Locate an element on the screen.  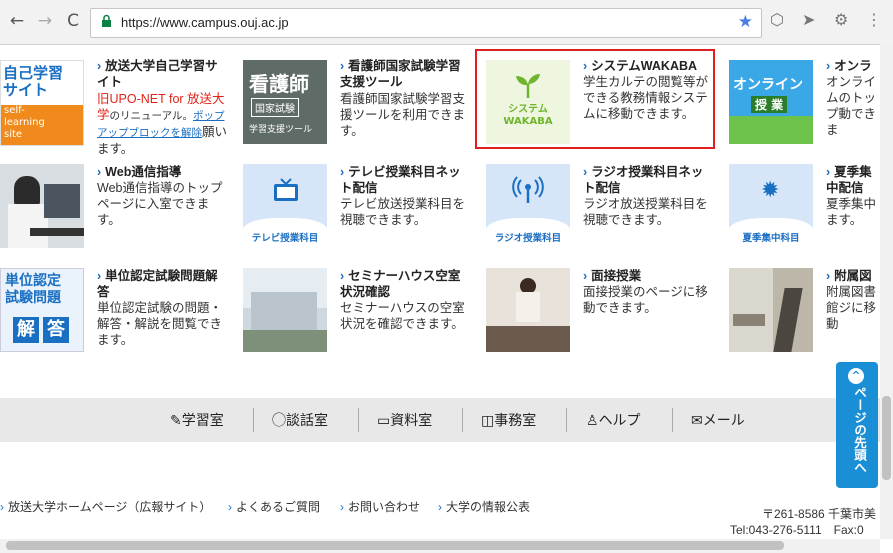
tile-title: › オンラ is located at coordinates (856, 66).